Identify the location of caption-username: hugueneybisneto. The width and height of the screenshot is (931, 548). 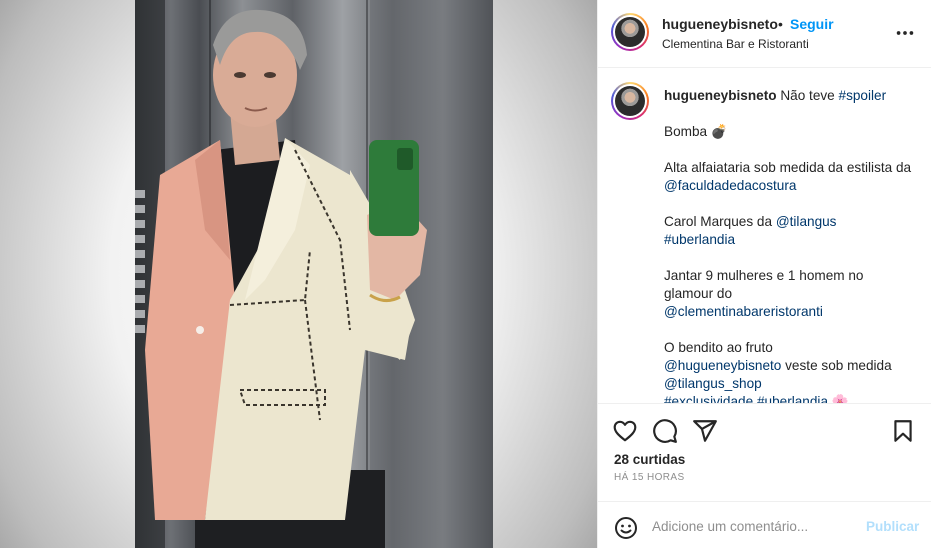
(720, 95).